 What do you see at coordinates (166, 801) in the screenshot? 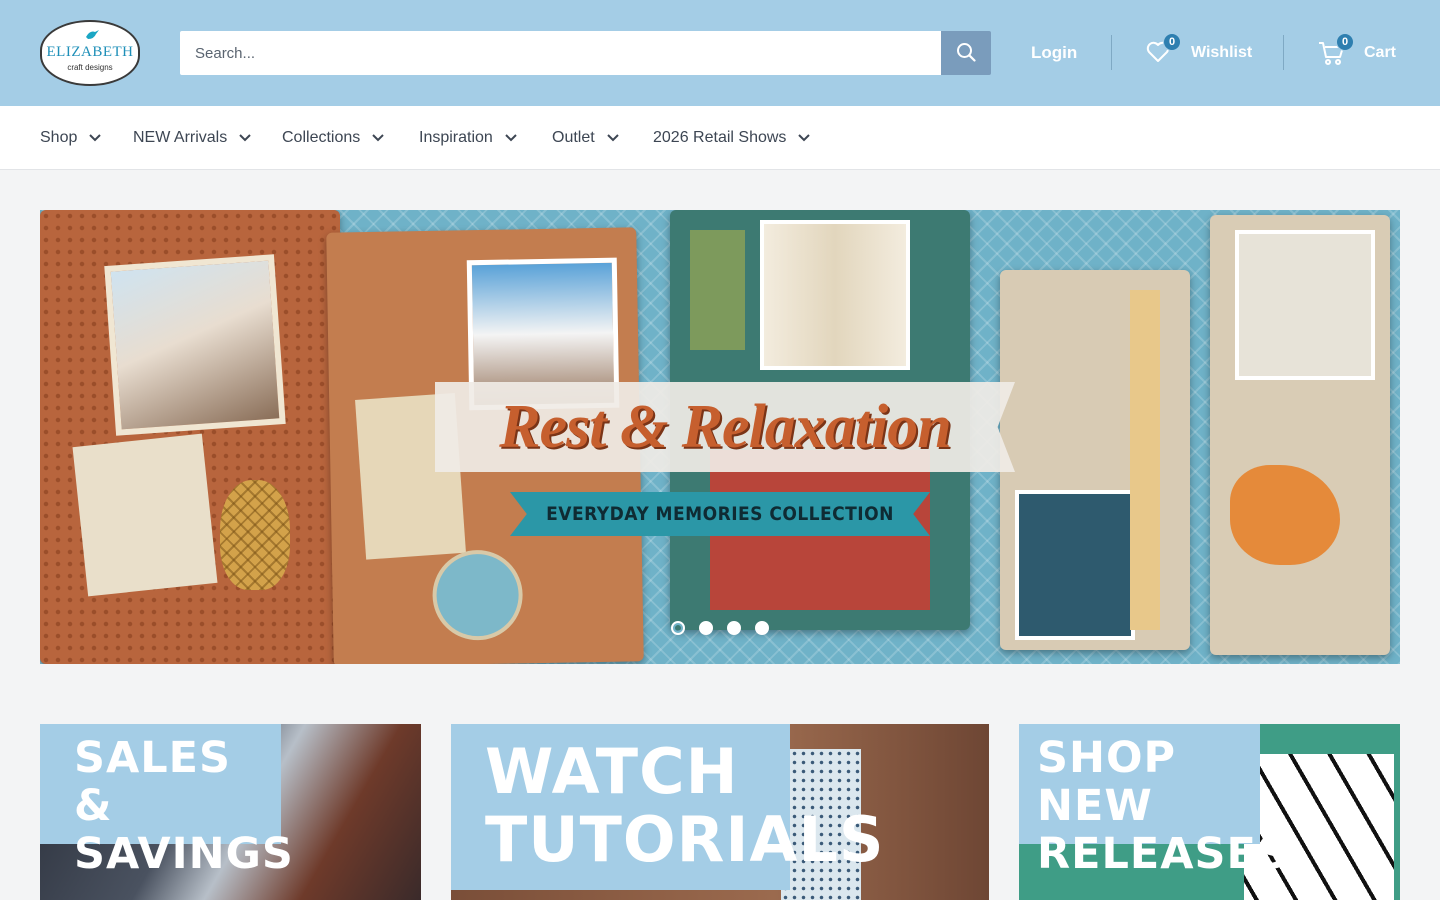
I see `promo-tile-label: SALES & SAVINGS` at bounding box center [166, 801].